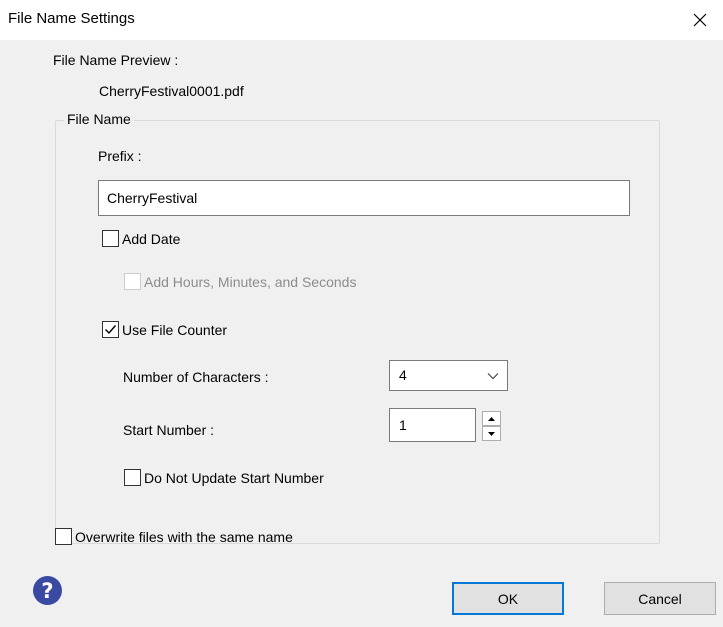  I want to click on add-date-checkbox: Add Date, so click(141, 238).